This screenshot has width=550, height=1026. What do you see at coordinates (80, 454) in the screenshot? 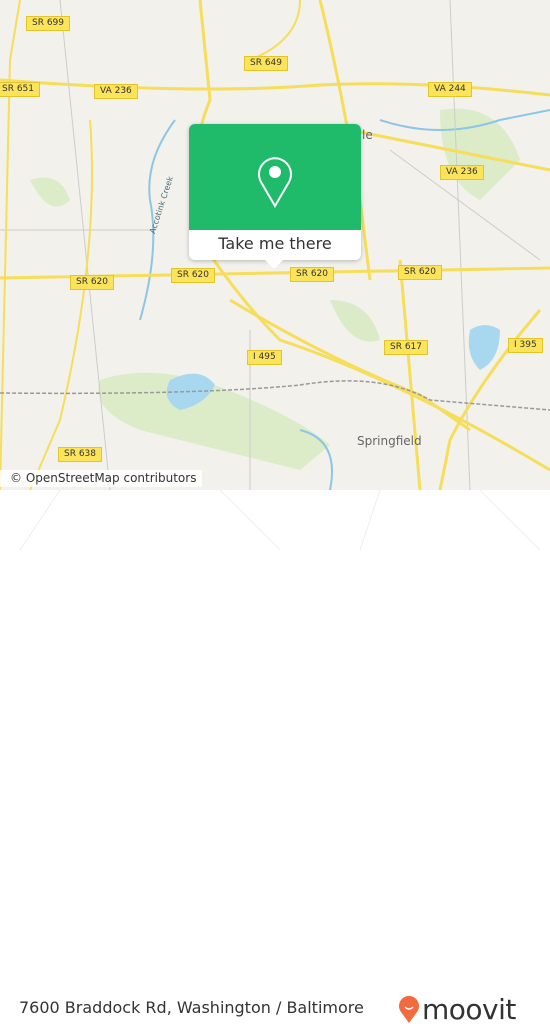
I see `route-shield: SR 638` at bounding box center [80, 454].